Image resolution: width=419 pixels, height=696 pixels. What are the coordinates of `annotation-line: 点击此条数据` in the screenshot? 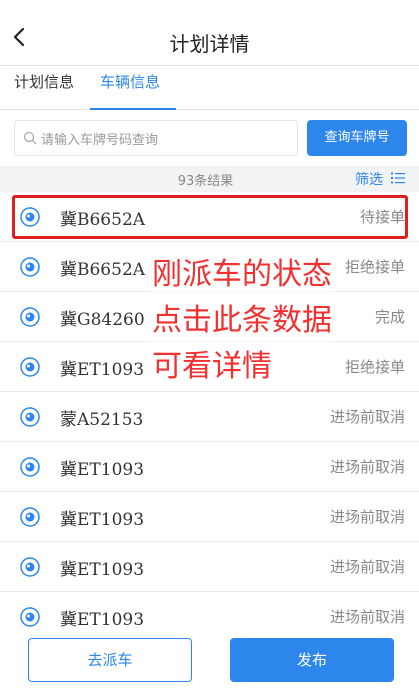 It's located at (242, 321).